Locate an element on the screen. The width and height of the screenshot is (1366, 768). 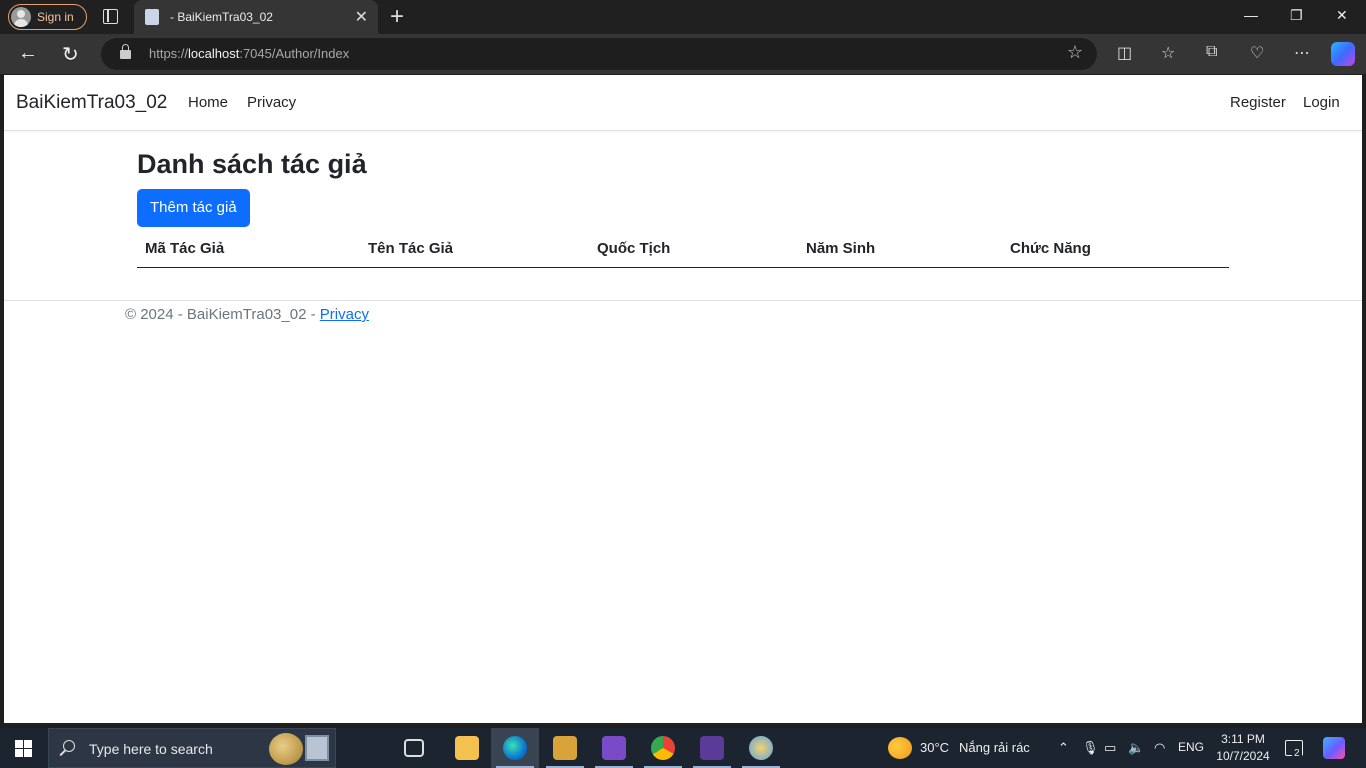
chrome-icon is located at coordinates (663, 748).